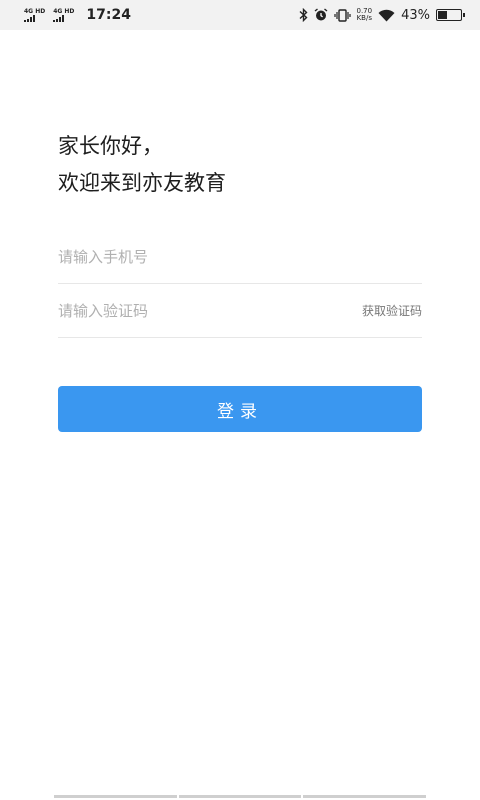 The image size is (480, 800). I want to click on battery-icon, so click(450, 15).